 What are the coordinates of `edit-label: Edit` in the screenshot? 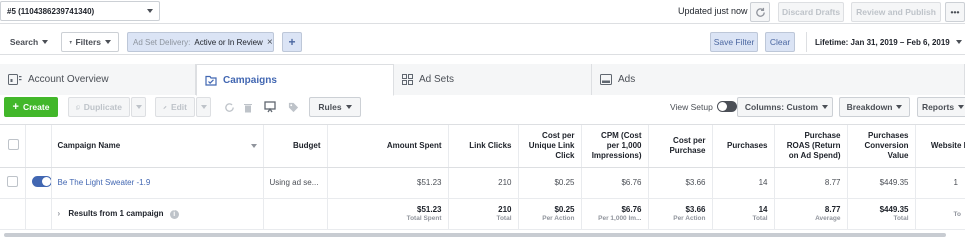 It's located at (178, 107).